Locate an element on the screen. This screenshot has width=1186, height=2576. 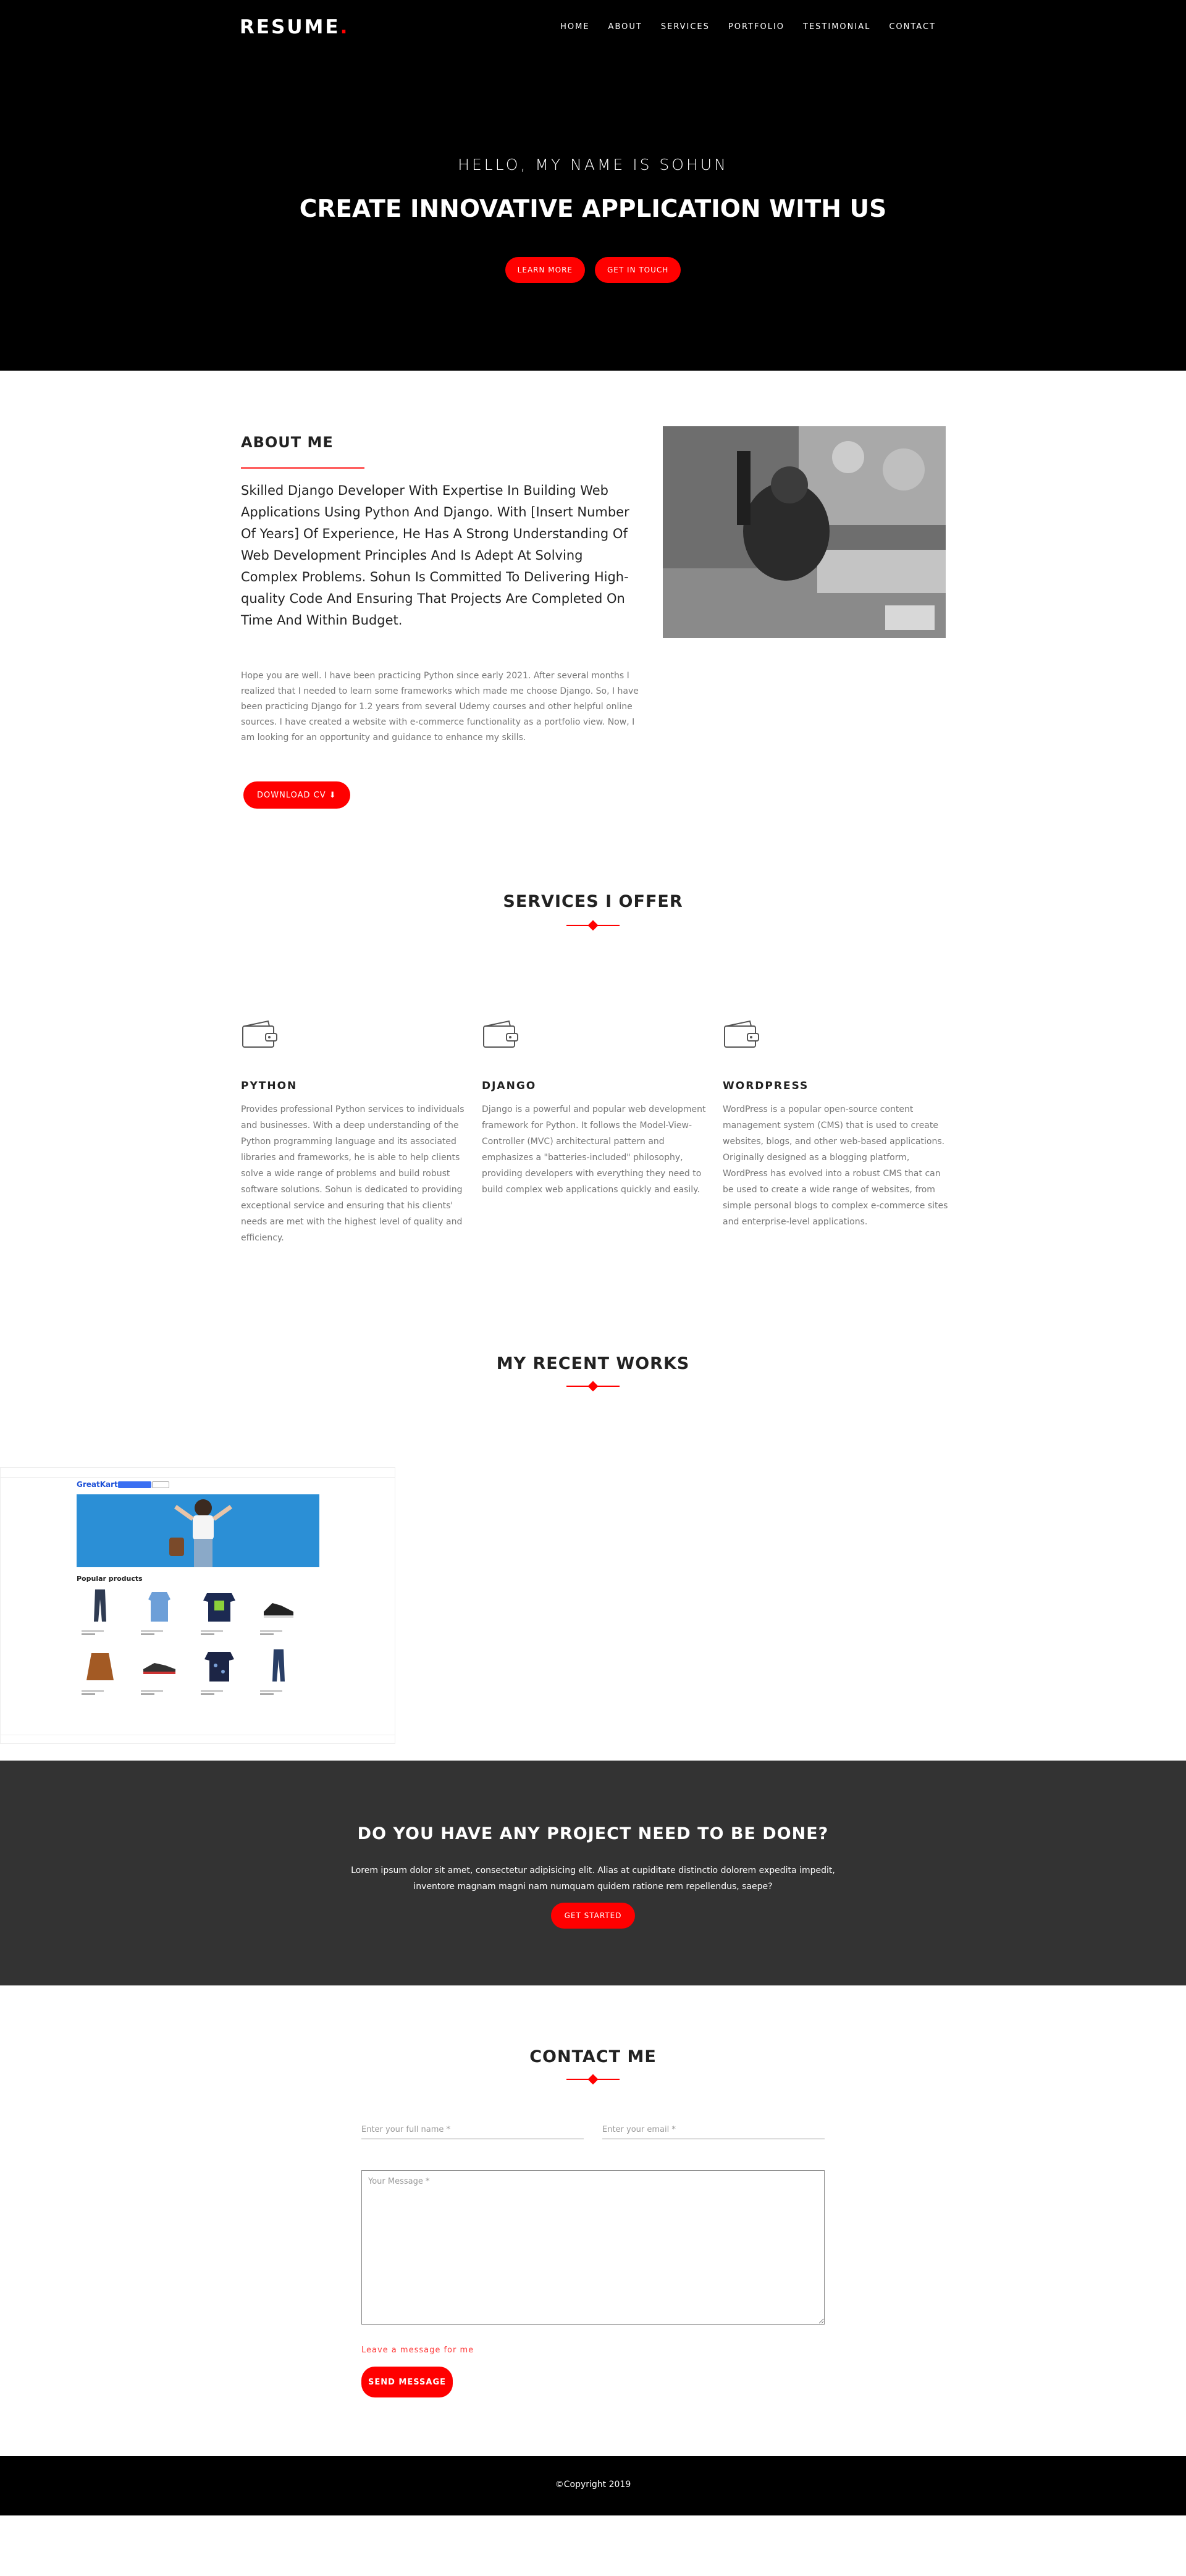
portfolio-item-greatkart: GreatKart Popular products is located at coordinates (197, 1606).